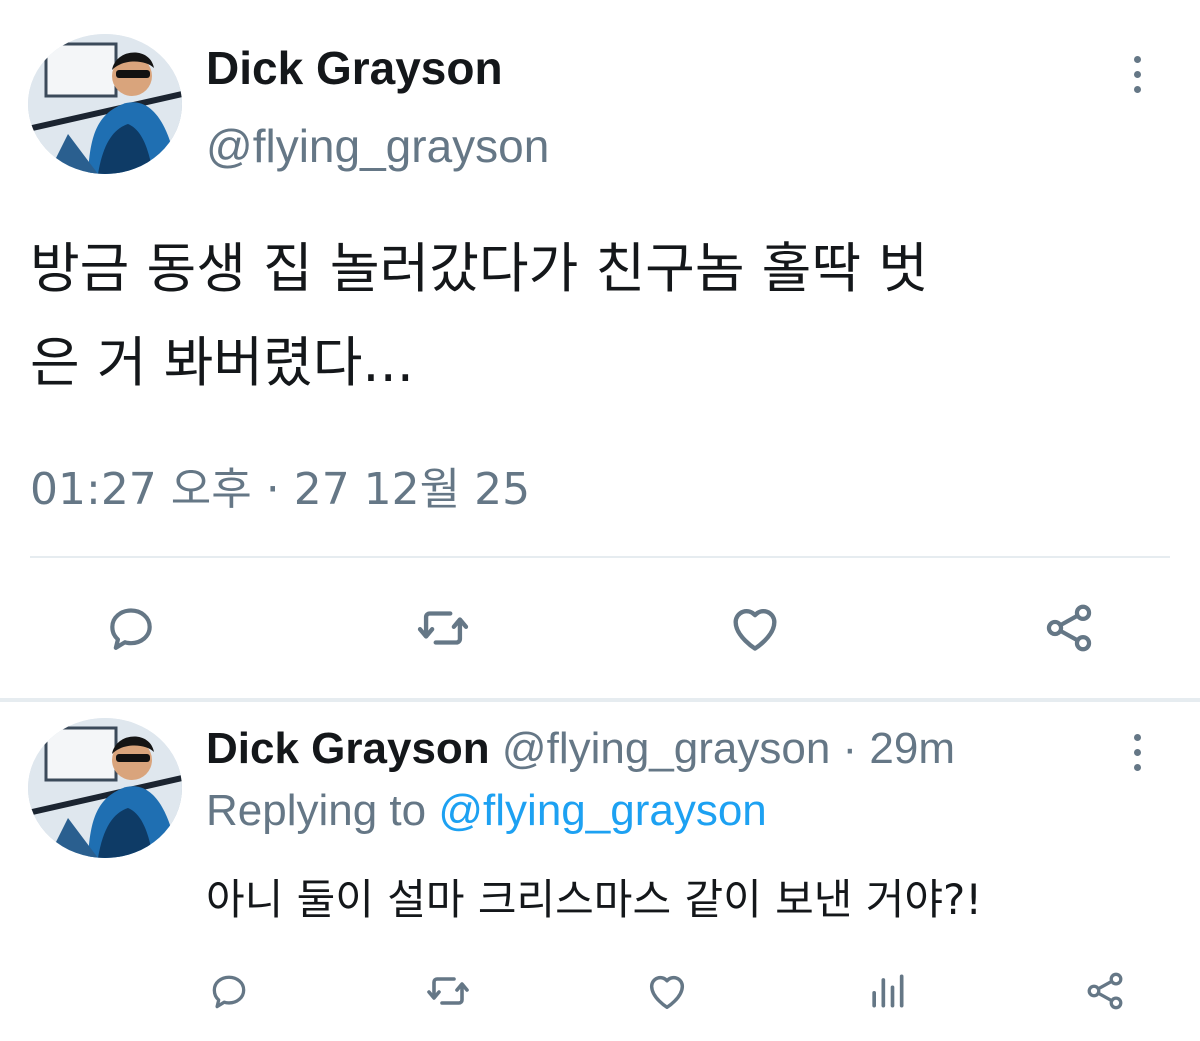 Image resolution: width=1200 pixels, height=1041 pixels. What do you see at coordinates (1137, 74) in the screenshot?
I see `more-options-icon` at bounding box center [1137, 74].